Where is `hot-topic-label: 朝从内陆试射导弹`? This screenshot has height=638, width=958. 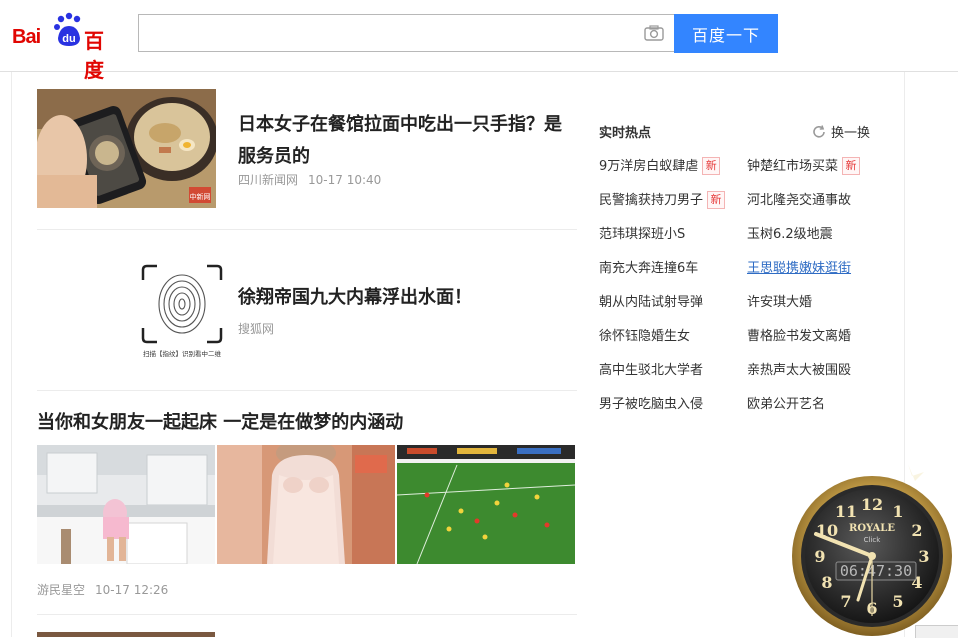 hot-topic-label: 朝从内陆试射导弹 is located at coordinates (651, 302).